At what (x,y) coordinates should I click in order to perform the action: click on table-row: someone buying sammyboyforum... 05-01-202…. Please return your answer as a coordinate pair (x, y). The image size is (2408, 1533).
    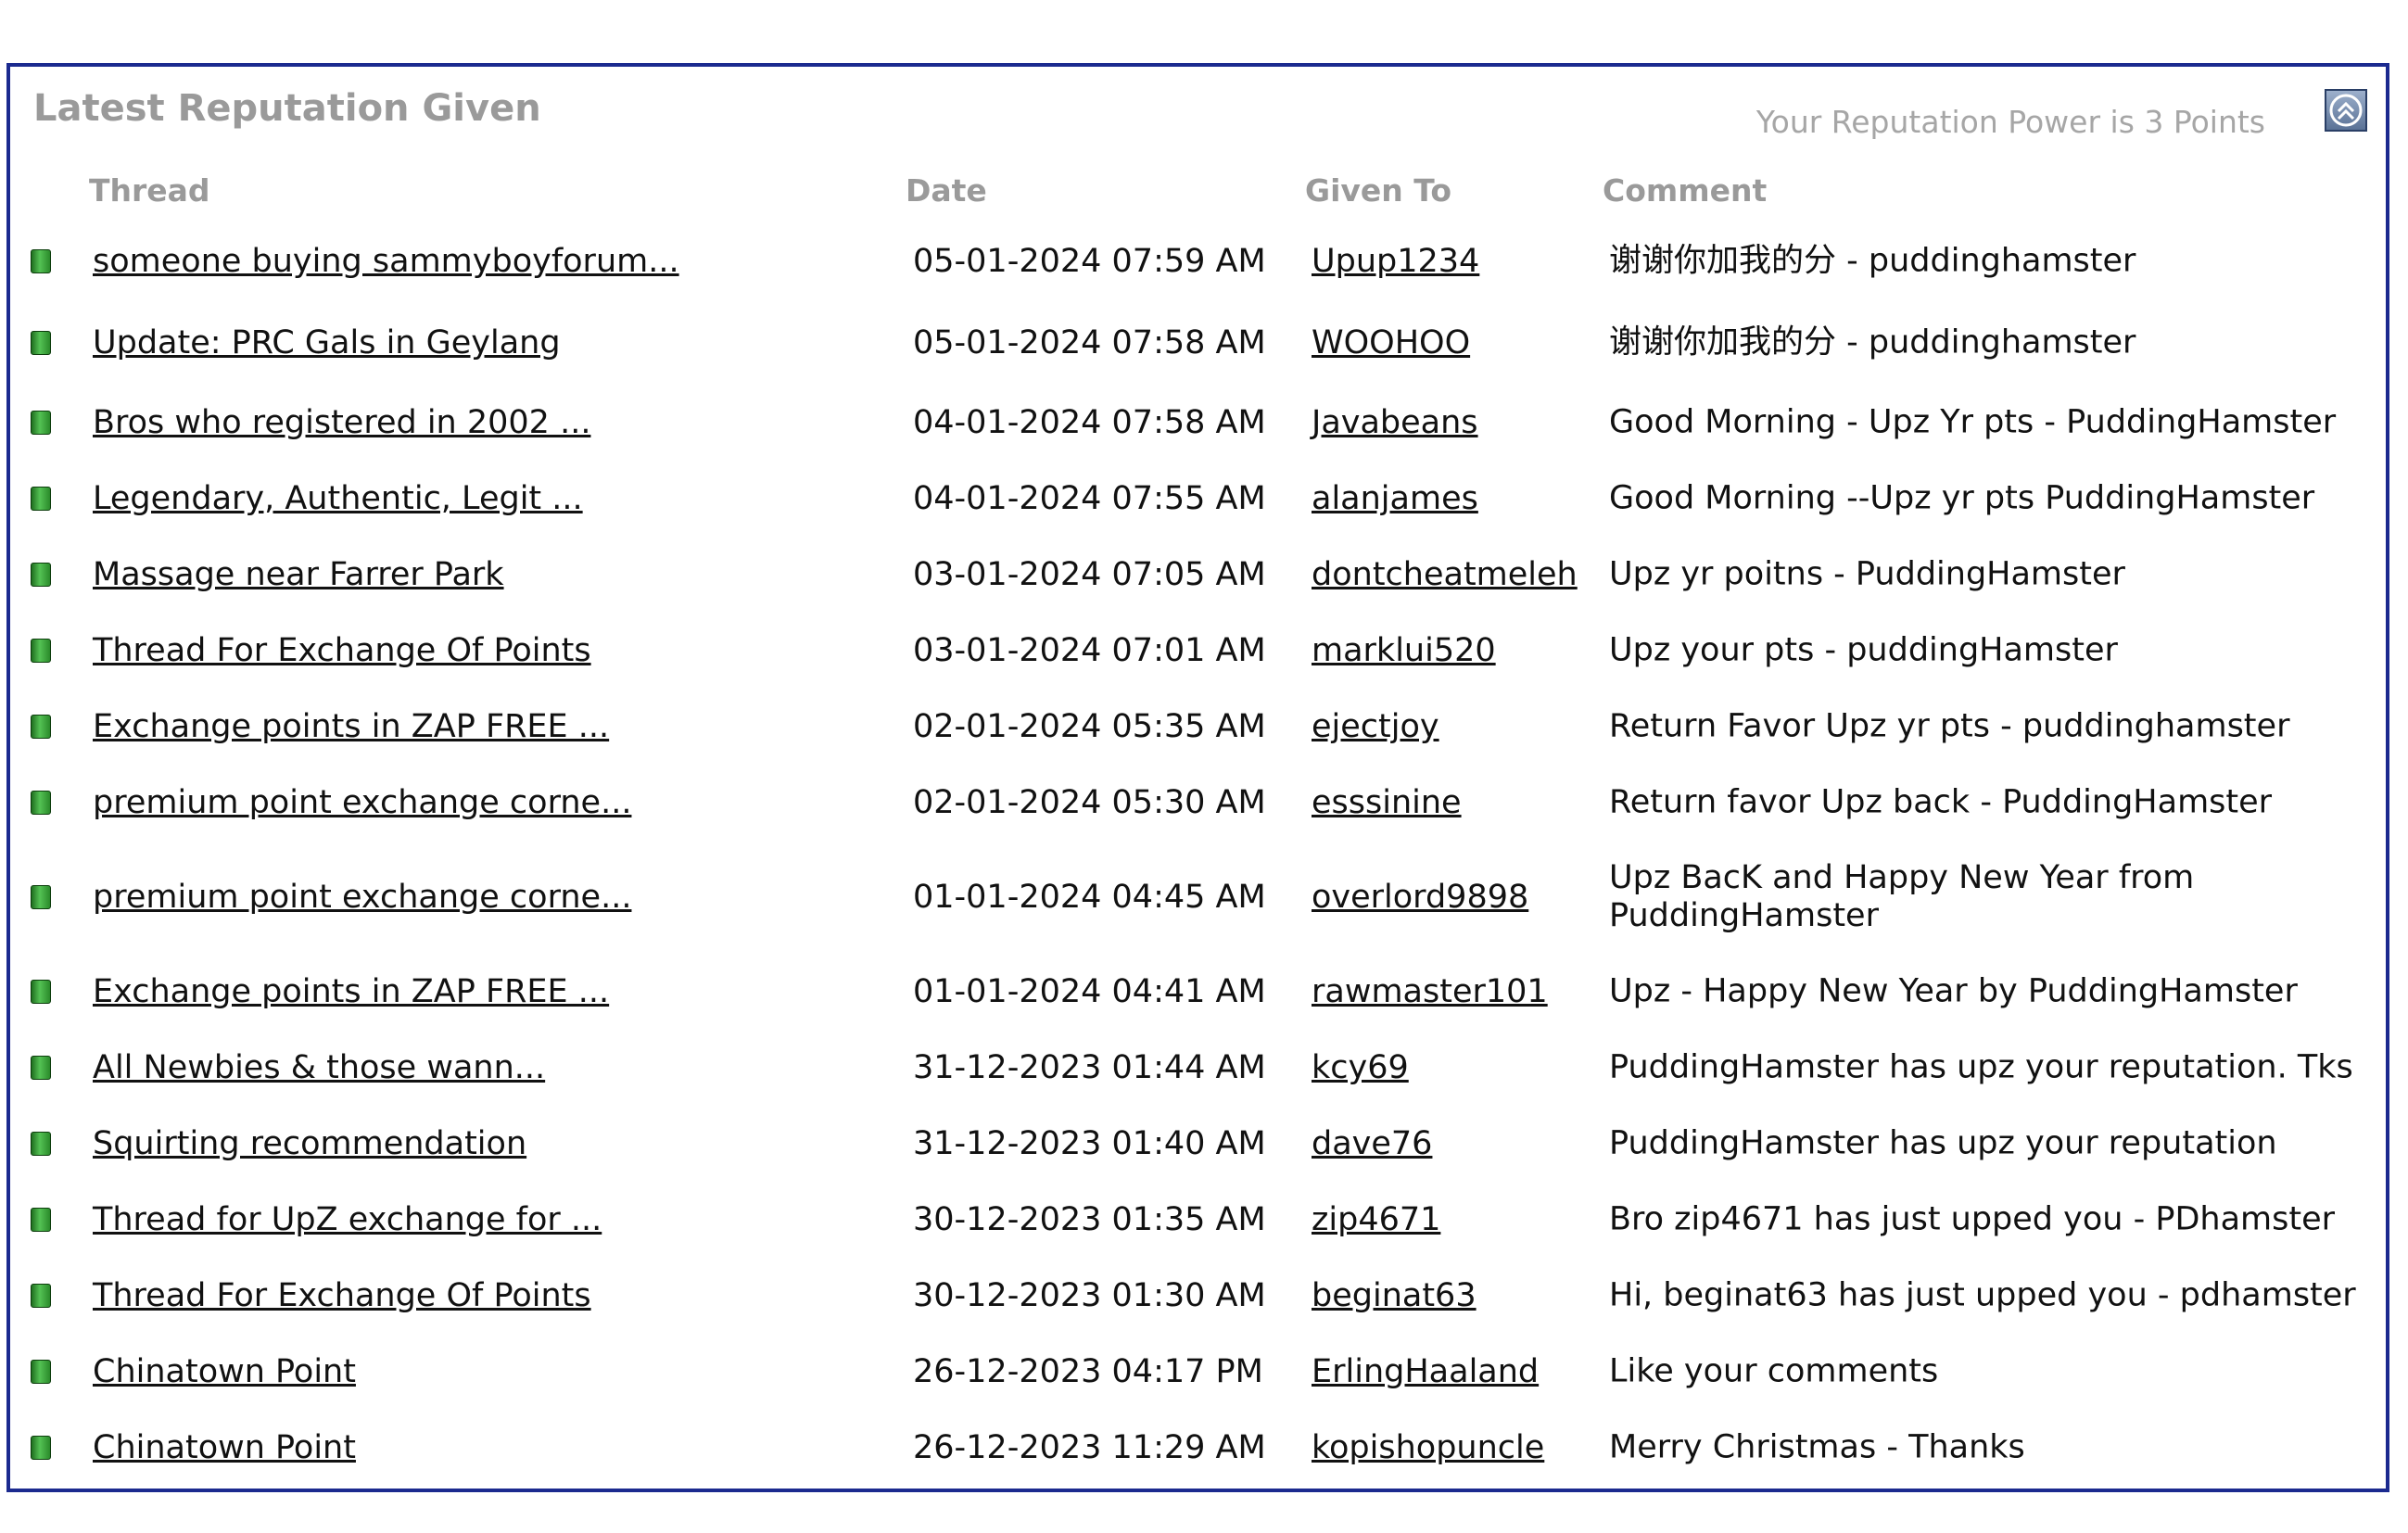
    Looking at the image, I should click on (1198, 261).